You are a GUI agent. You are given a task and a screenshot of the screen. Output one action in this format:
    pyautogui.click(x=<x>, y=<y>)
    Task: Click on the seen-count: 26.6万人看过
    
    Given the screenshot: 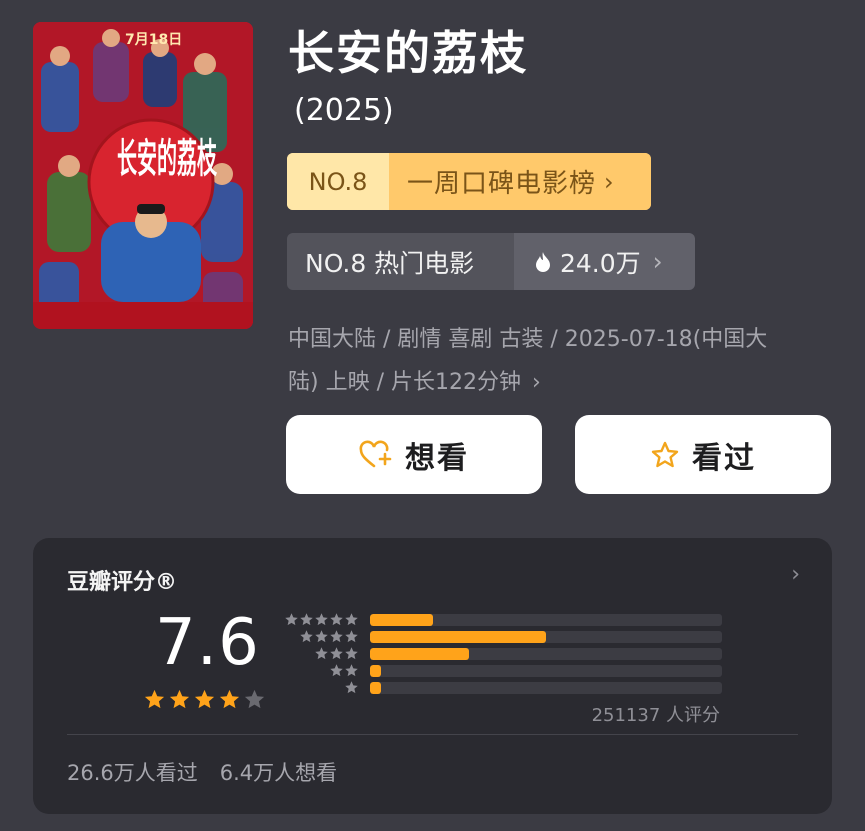 What is the action you would take?
    pyautogui.click(x=132, y=773)
    